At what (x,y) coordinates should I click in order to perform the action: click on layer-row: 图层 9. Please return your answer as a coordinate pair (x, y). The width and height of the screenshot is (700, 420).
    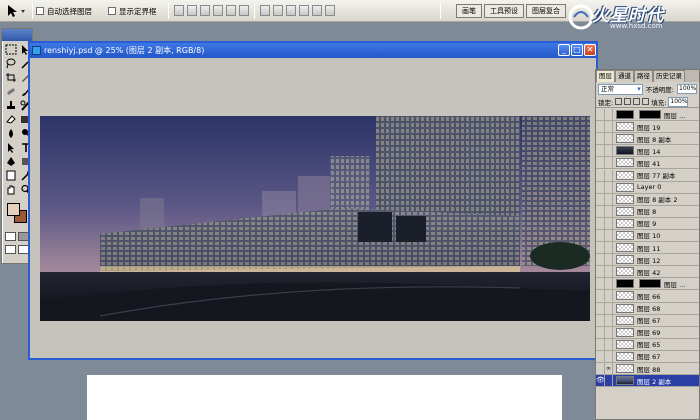
    Looking at the image, I should click on (647, 223).